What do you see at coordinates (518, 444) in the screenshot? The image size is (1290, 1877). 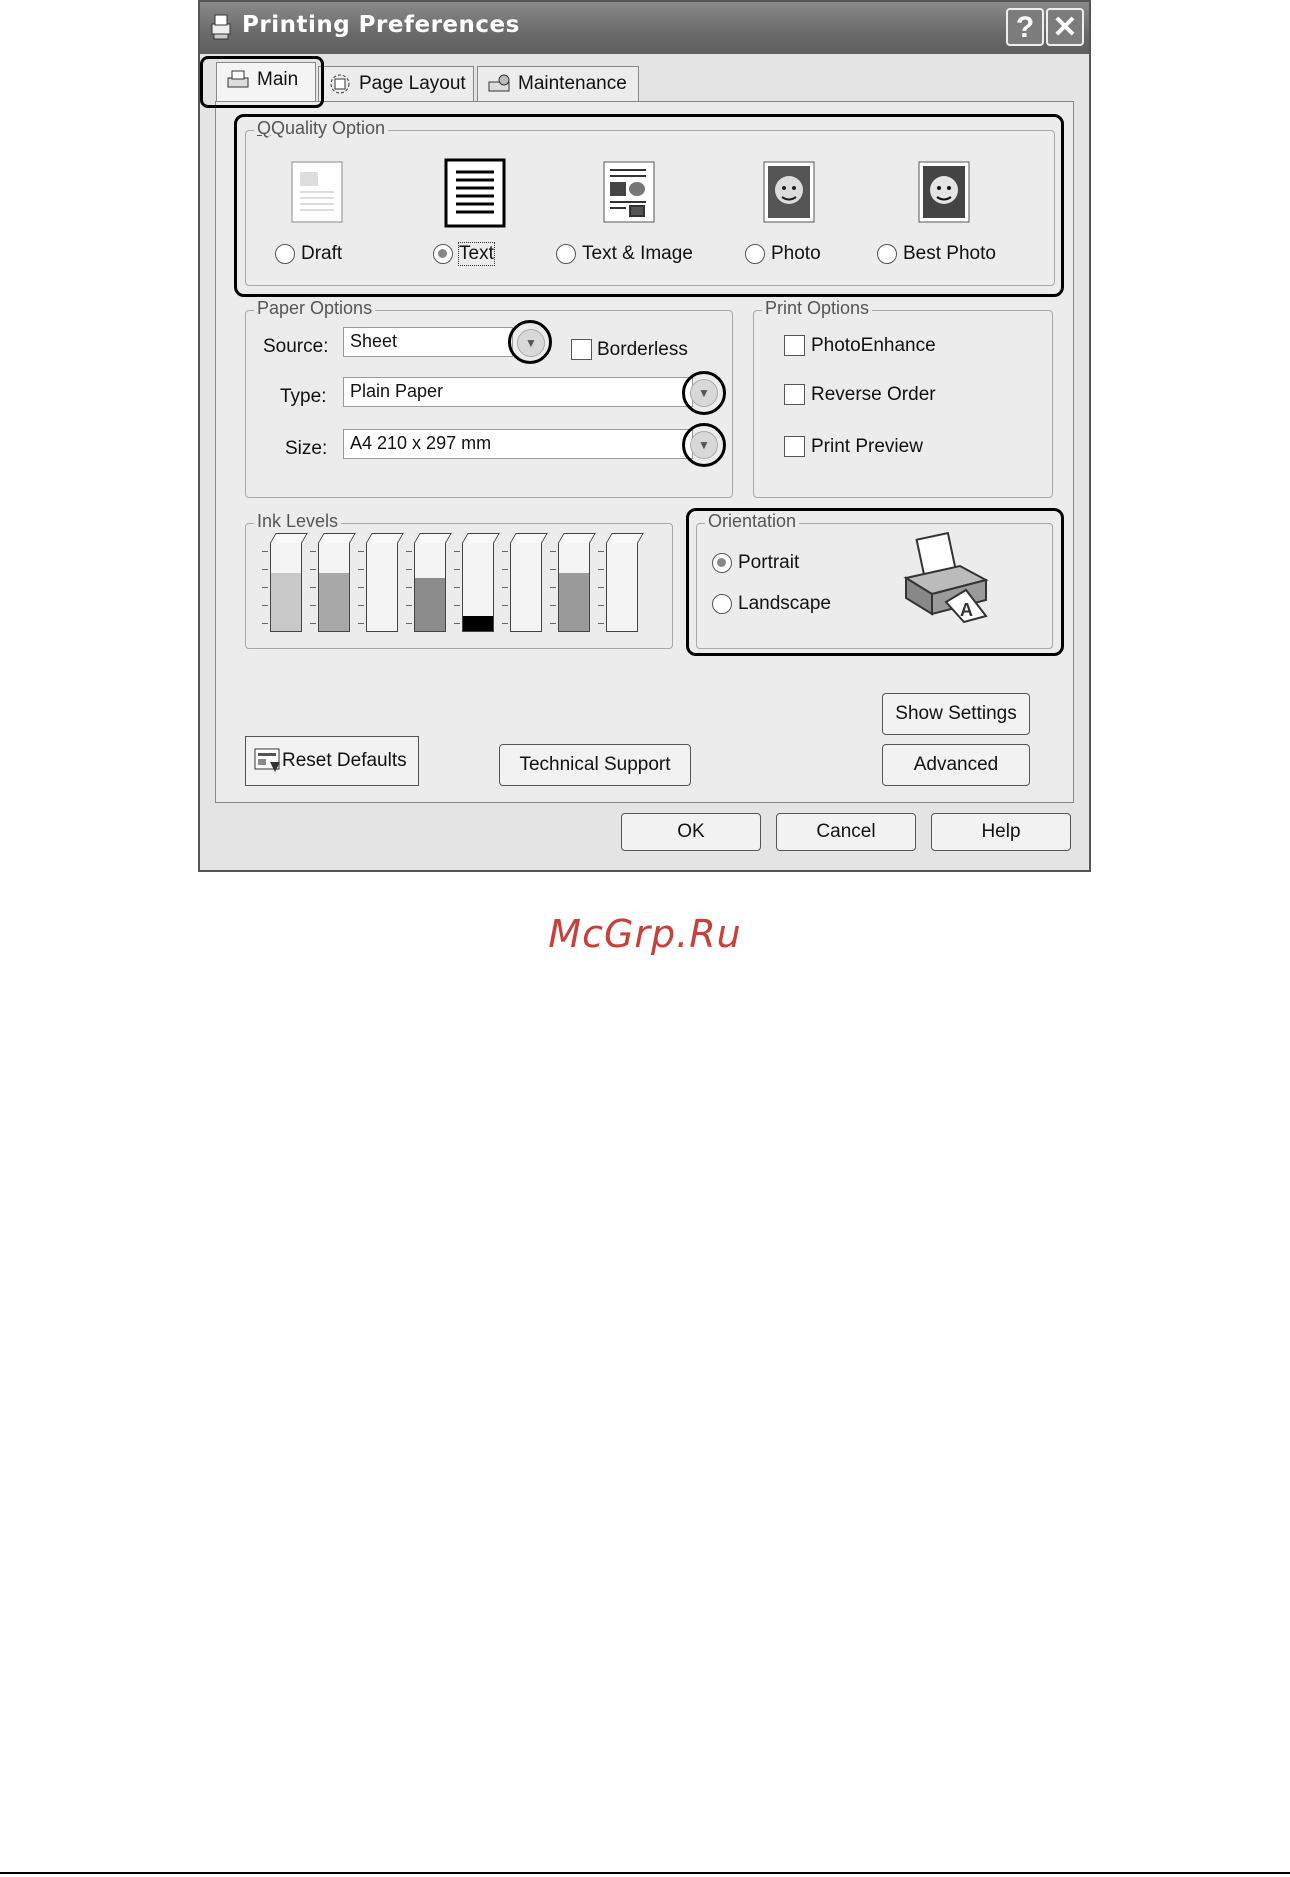 I see `size-select: A4 210 x 297 mm` at bounding box center [518, 444].